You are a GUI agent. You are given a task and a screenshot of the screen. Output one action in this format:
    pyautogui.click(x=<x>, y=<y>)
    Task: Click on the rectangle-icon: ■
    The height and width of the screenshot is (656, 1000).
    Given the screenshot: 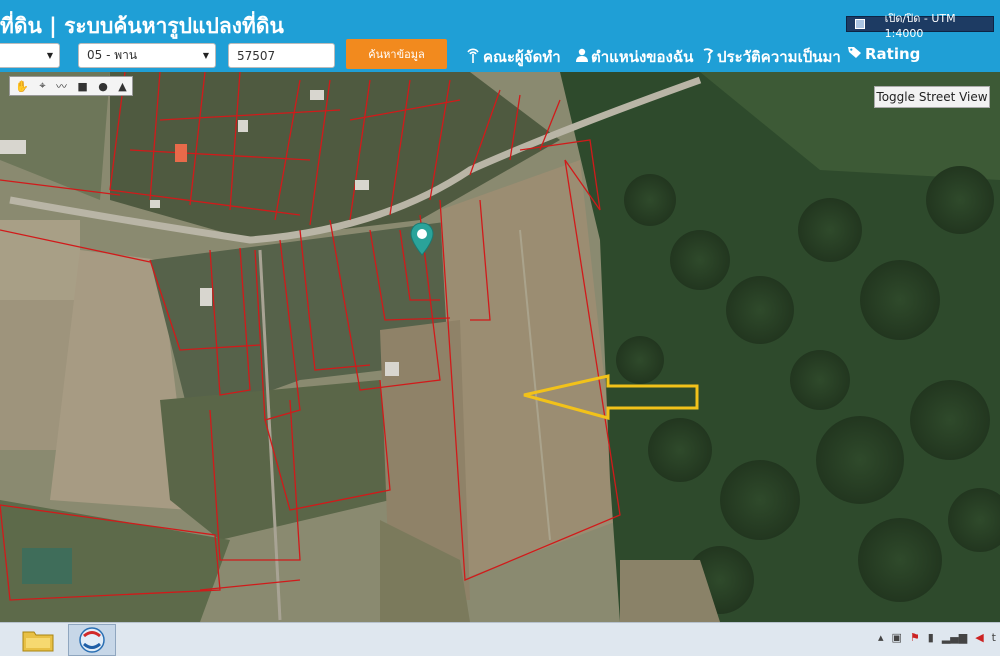 What is the action you would take?
    pyautogui.click(x=82, y=86)
    